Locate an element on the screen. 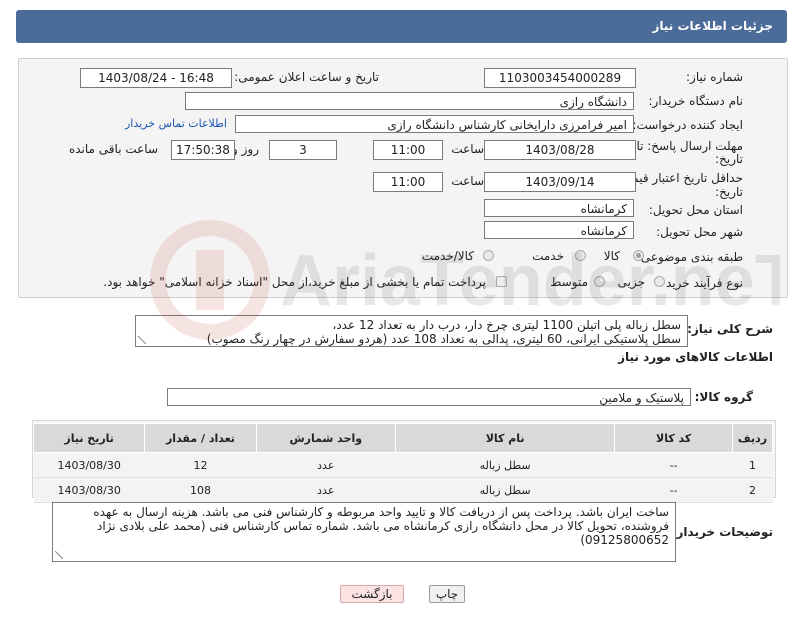  goods-section-title: اطلاعات کالاهای مورد نیاز is located at coordinates (695, 357).